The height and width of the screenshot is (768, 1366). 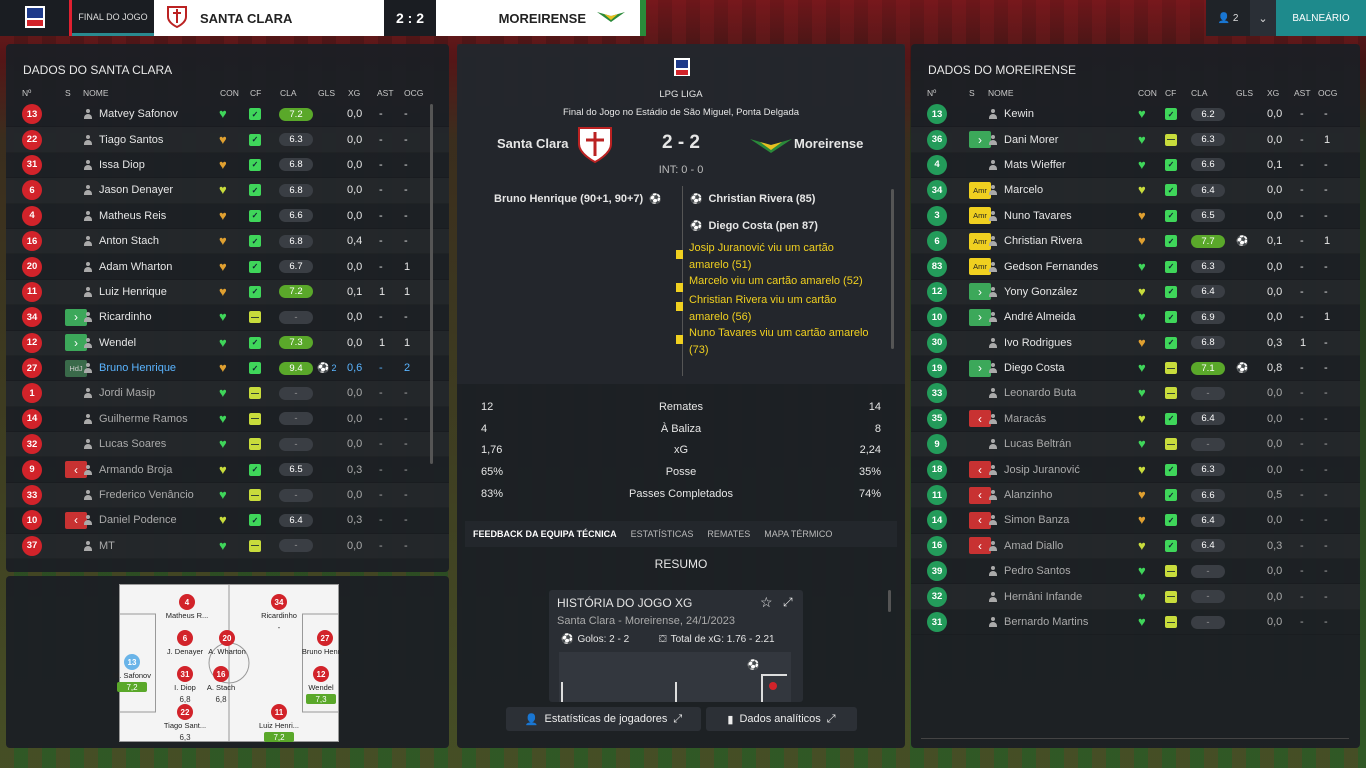 I want to click on formation-player-dot: 6, so click(x=185, y=638).